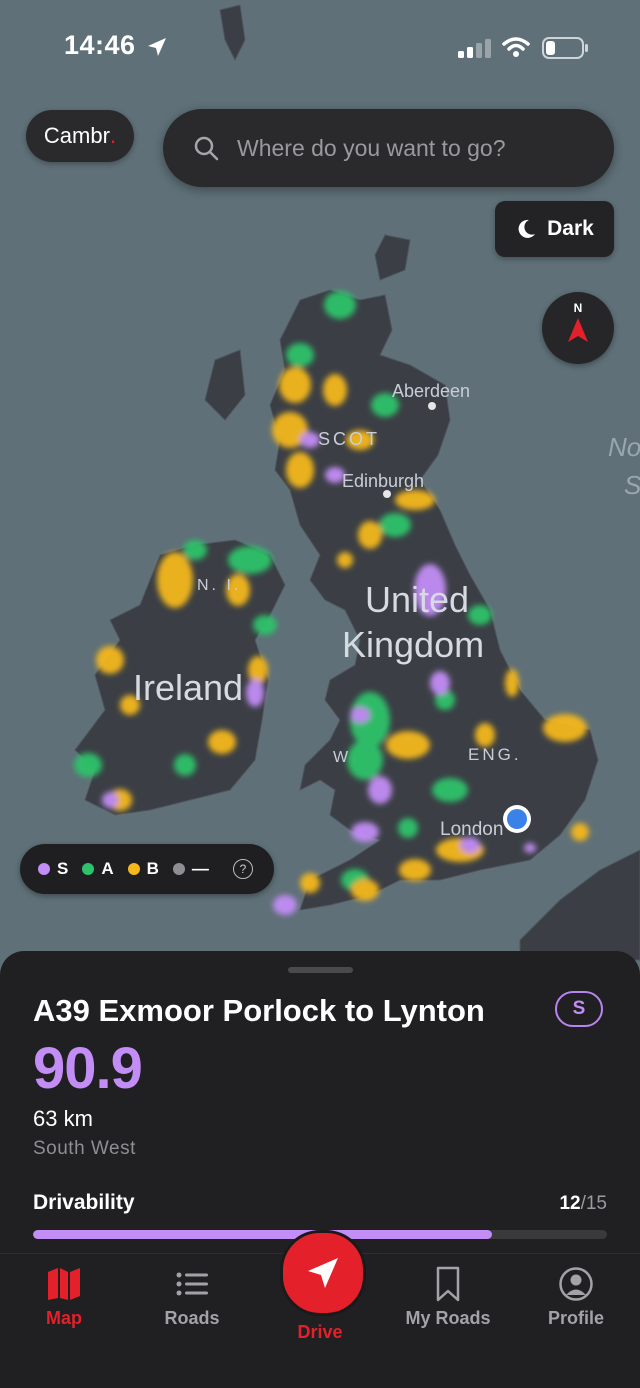 This screenshot has width=640, height=1388. I want to click on search-bar: Where do you want to go?, so click(388, 148).